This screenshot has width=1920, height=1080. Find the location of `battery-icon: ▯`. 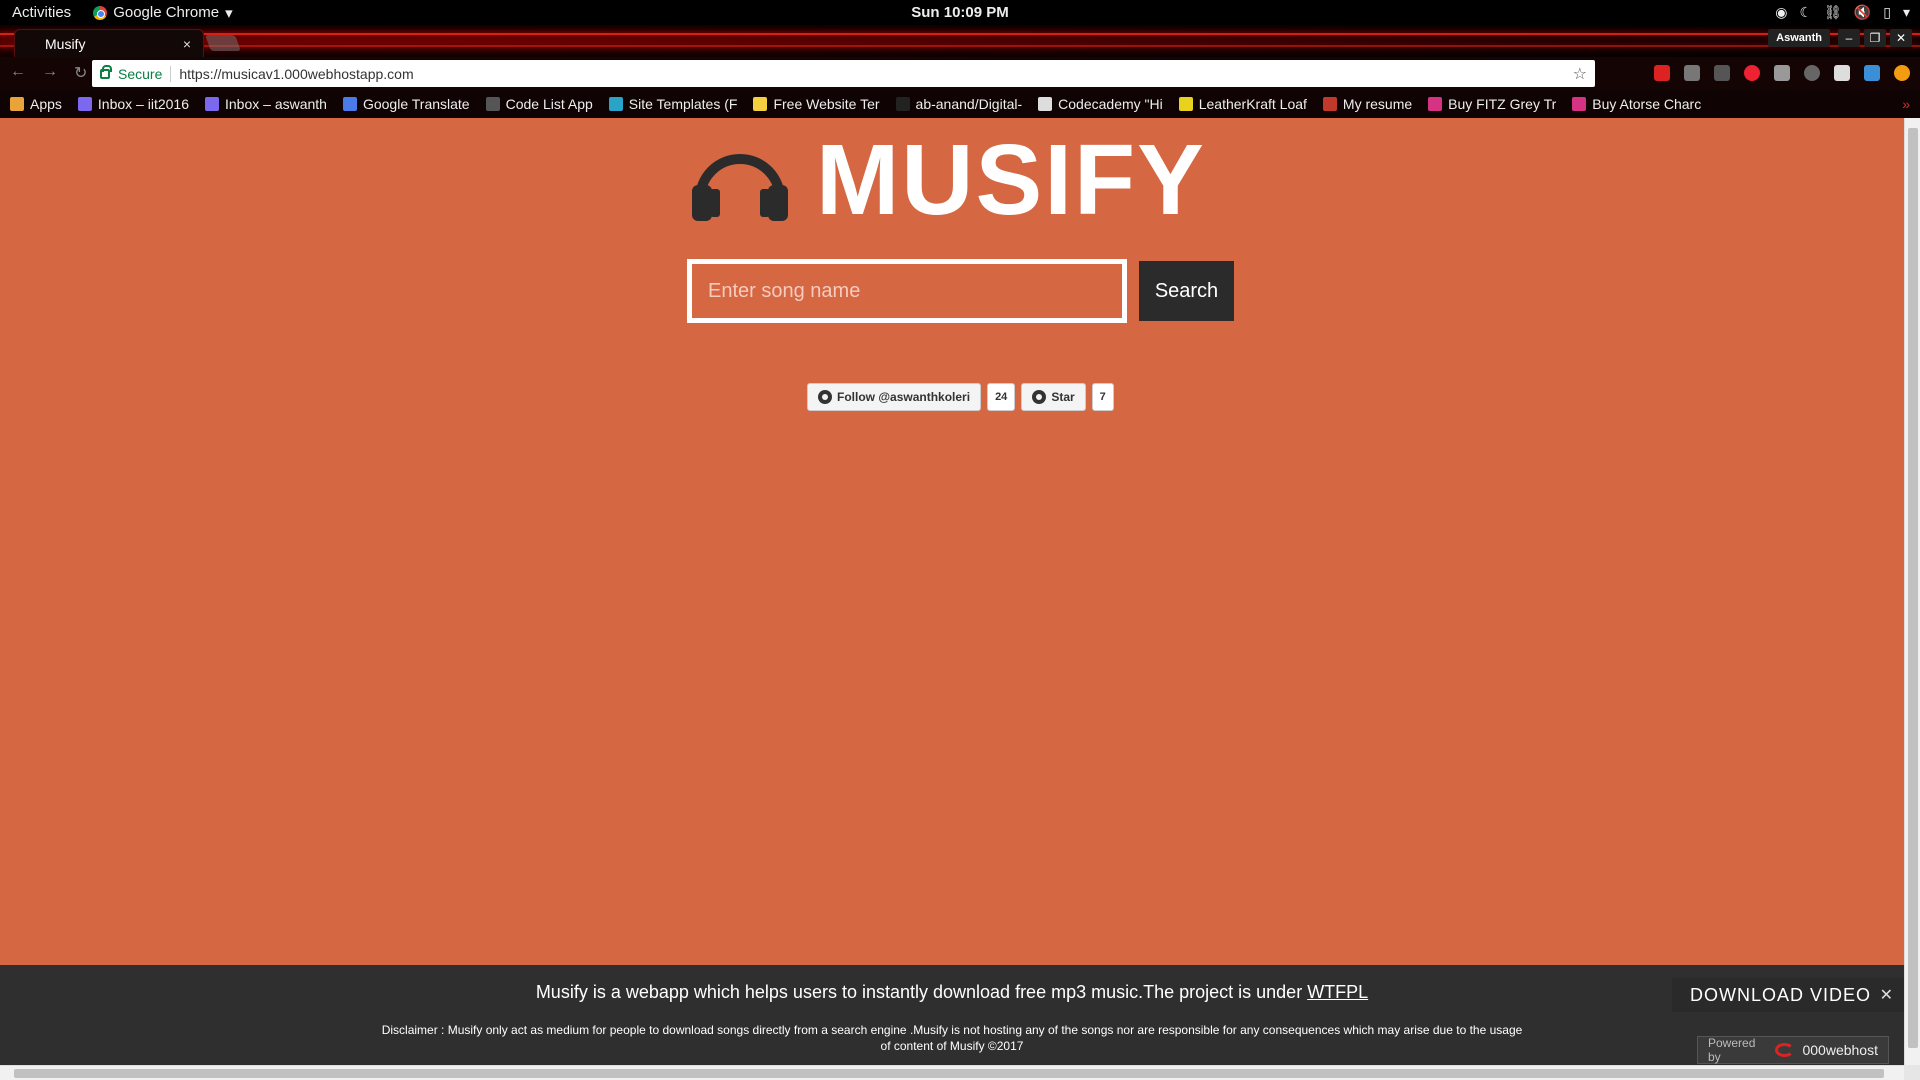

battery-icon: ▯ is located at coordinates (1887, 12).